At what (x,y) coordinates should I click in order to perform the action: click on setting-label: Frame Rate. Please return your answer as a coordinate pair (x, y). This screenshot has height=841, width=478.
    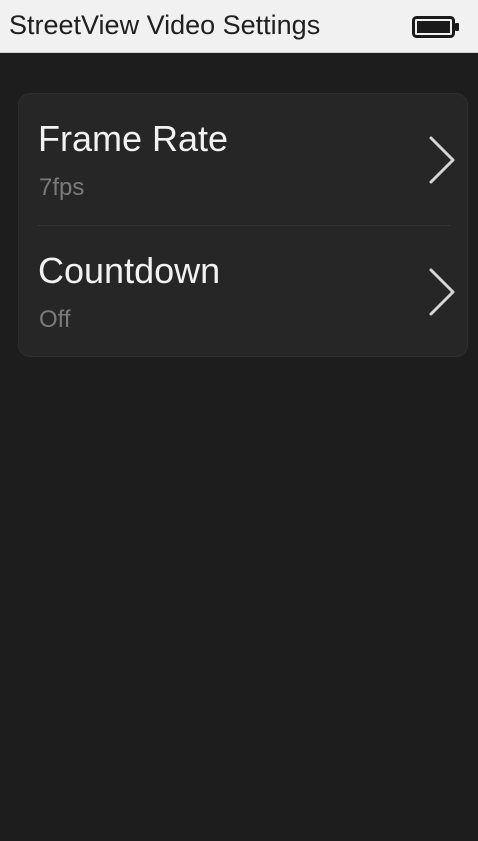
    Looking at the image, I should click on (133, 138).